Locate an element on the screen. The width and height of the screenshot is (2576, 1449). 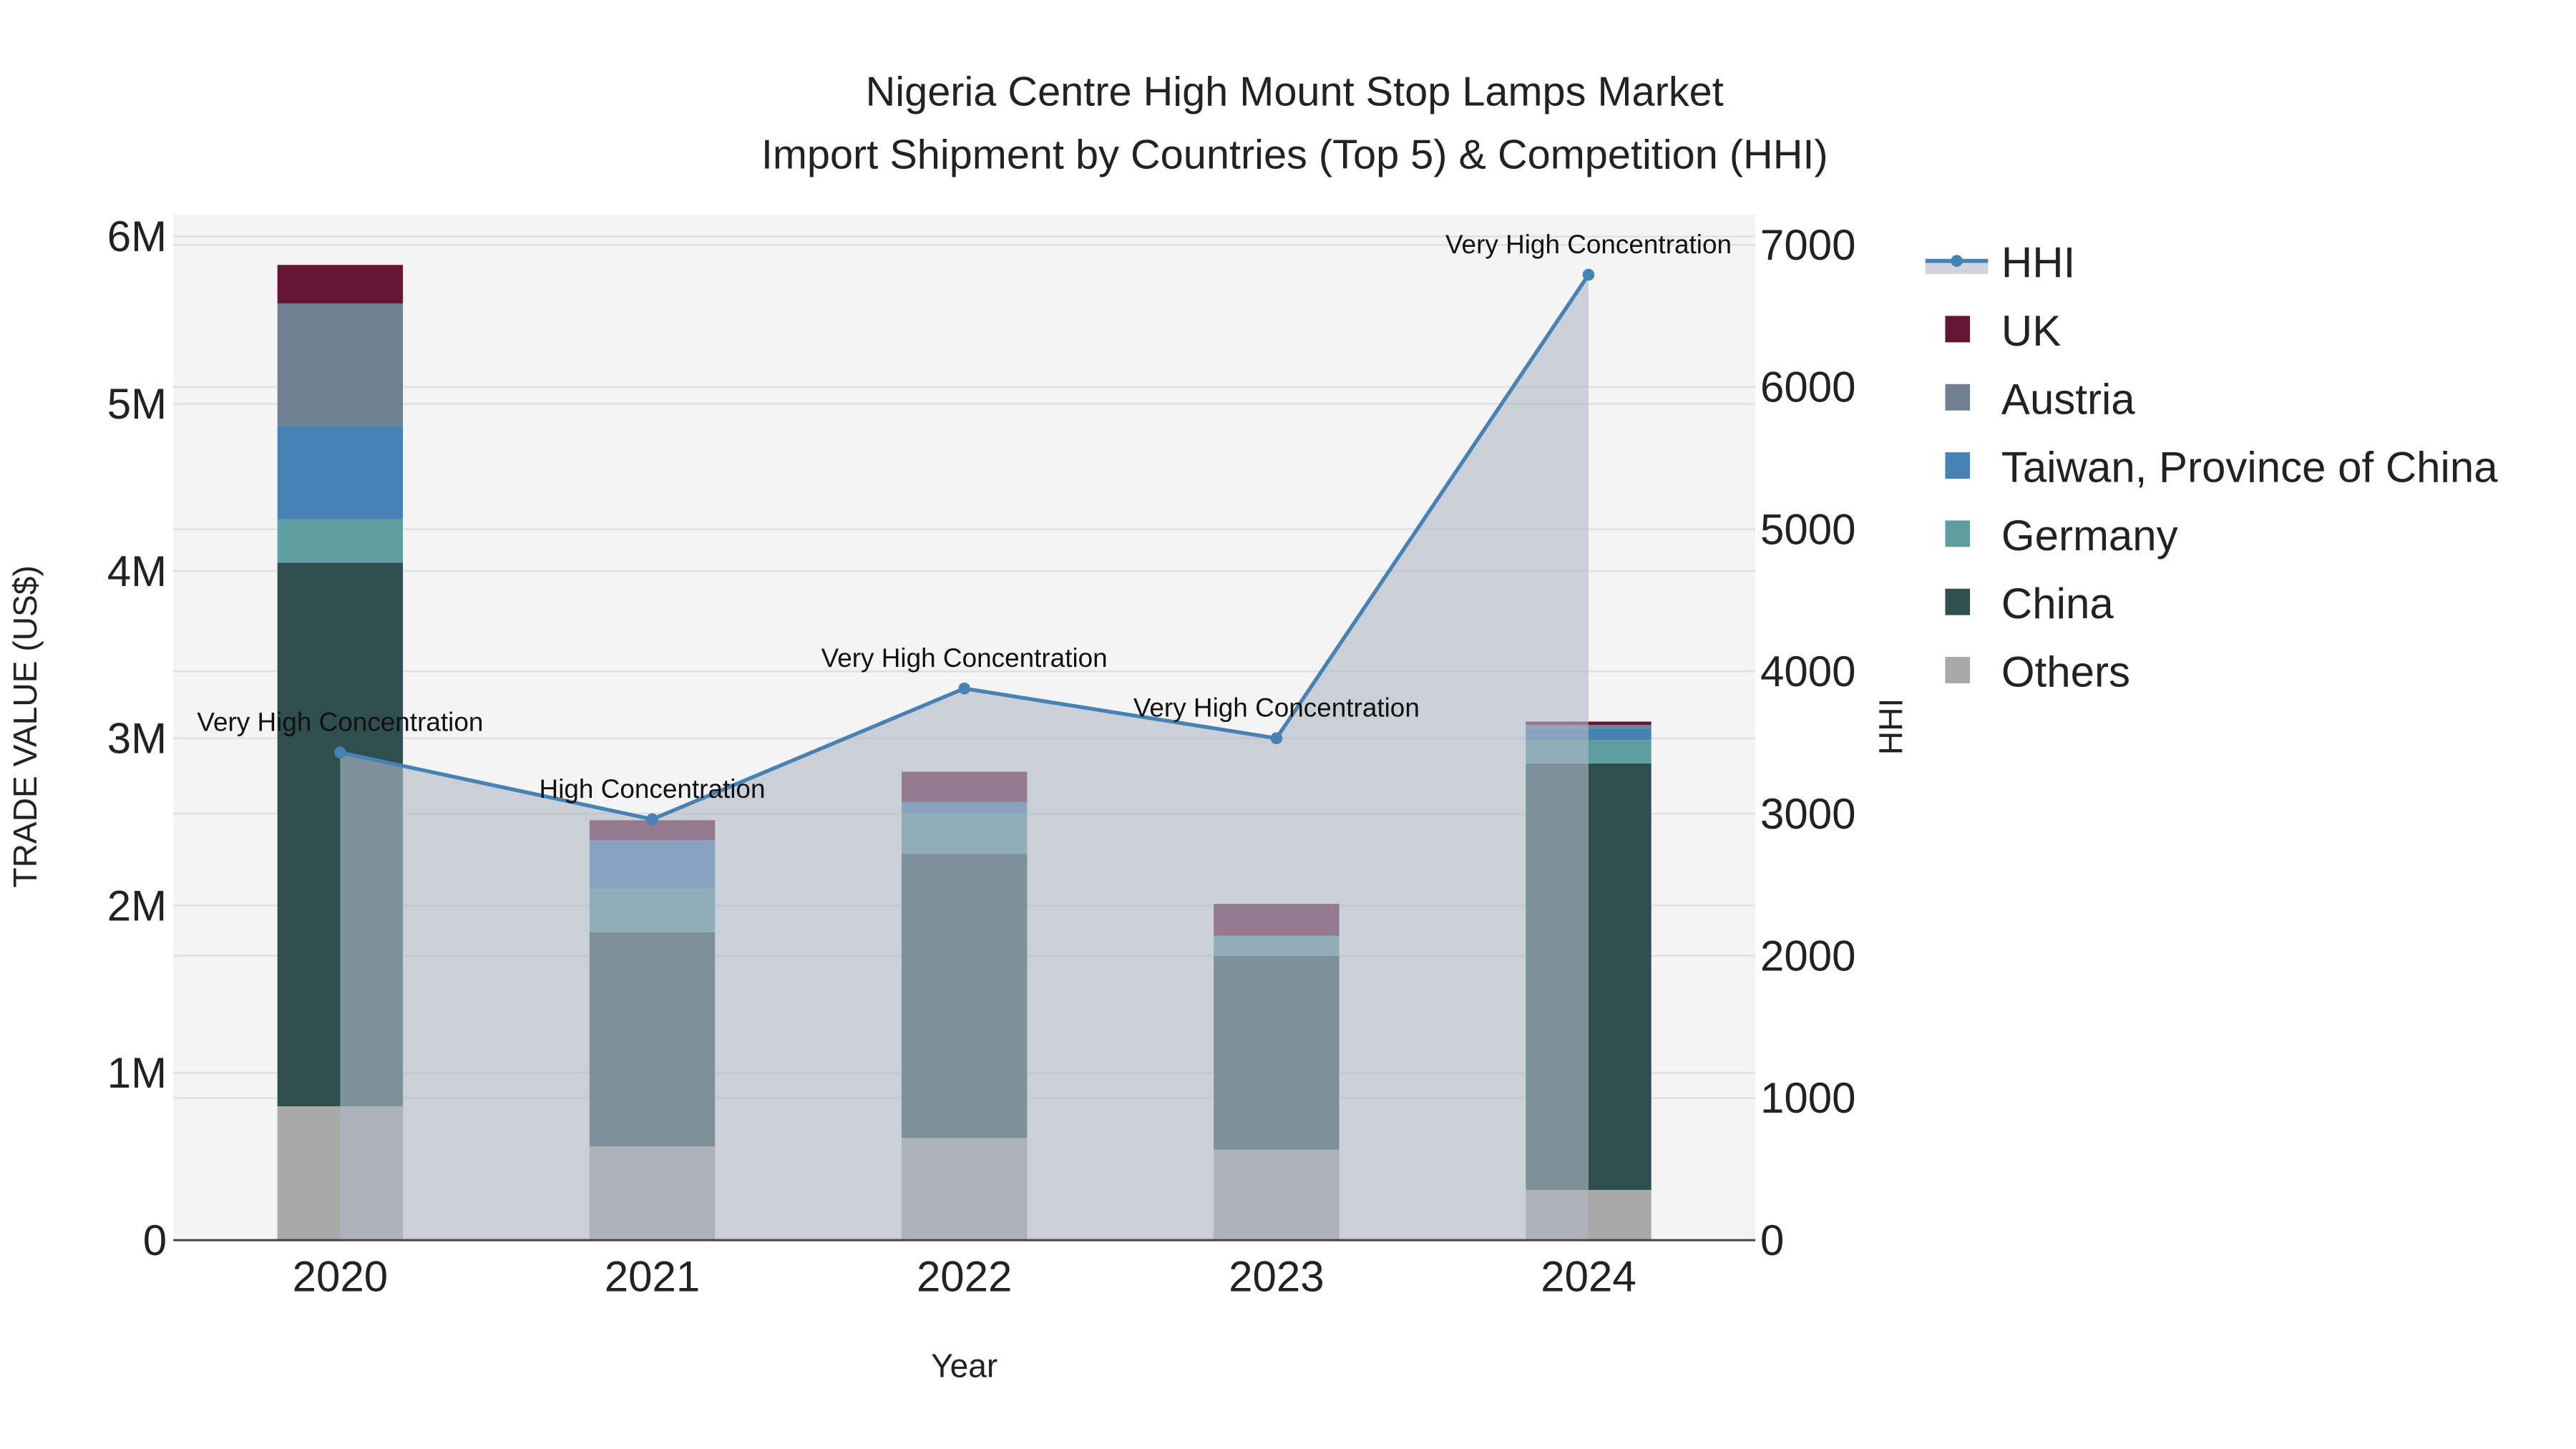
x-tick-label: 2024 is located at coordinates (1588, 1277).